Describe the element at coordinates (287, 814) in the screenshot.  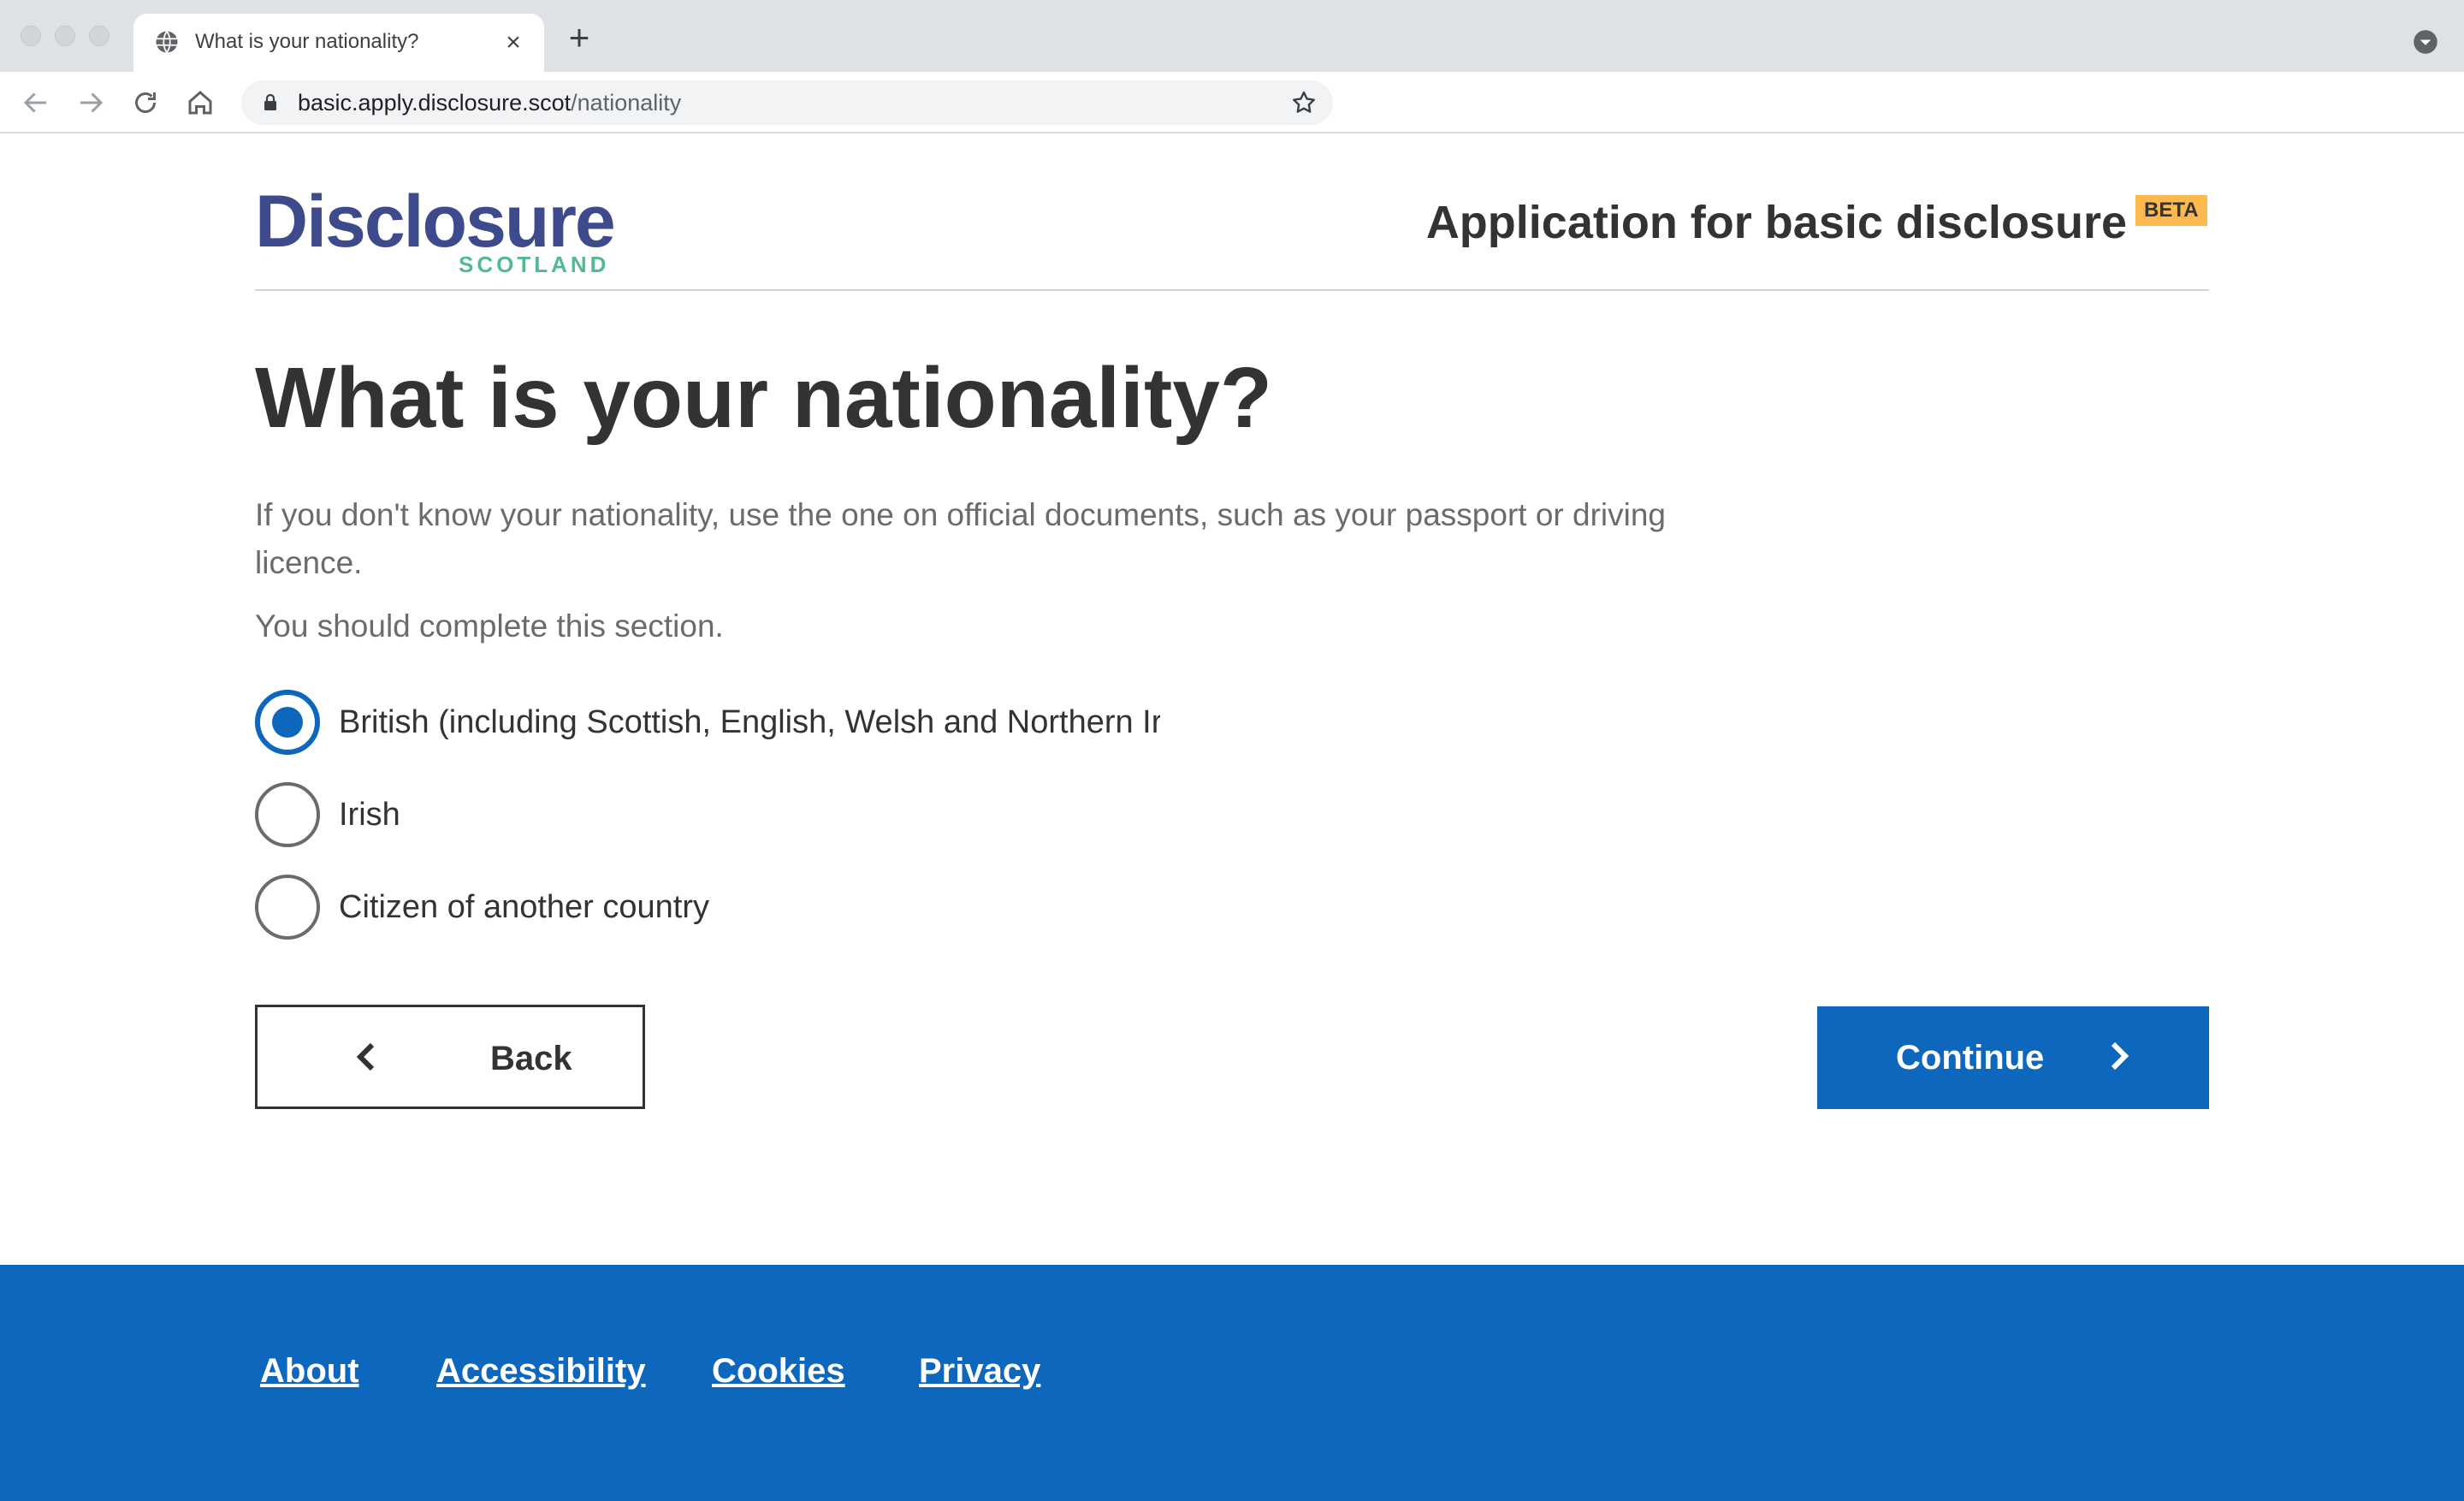
I see `radio-button-irish` at that location.